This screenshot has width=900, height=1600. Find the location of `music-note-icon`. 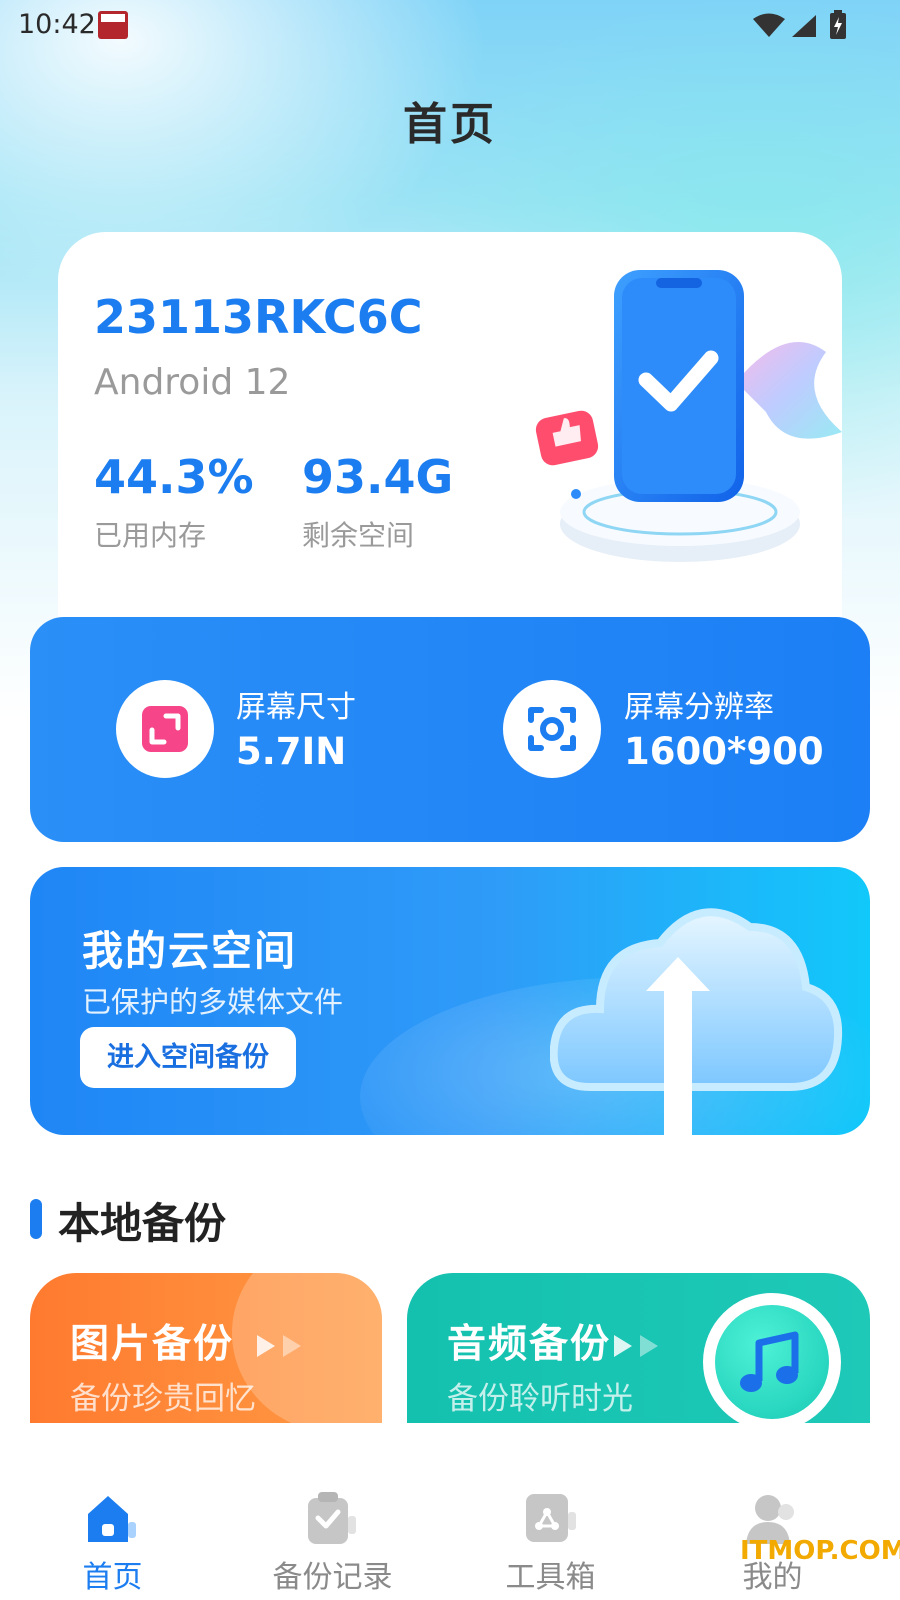

music-note-icon is located at coordinates (769, 1361).